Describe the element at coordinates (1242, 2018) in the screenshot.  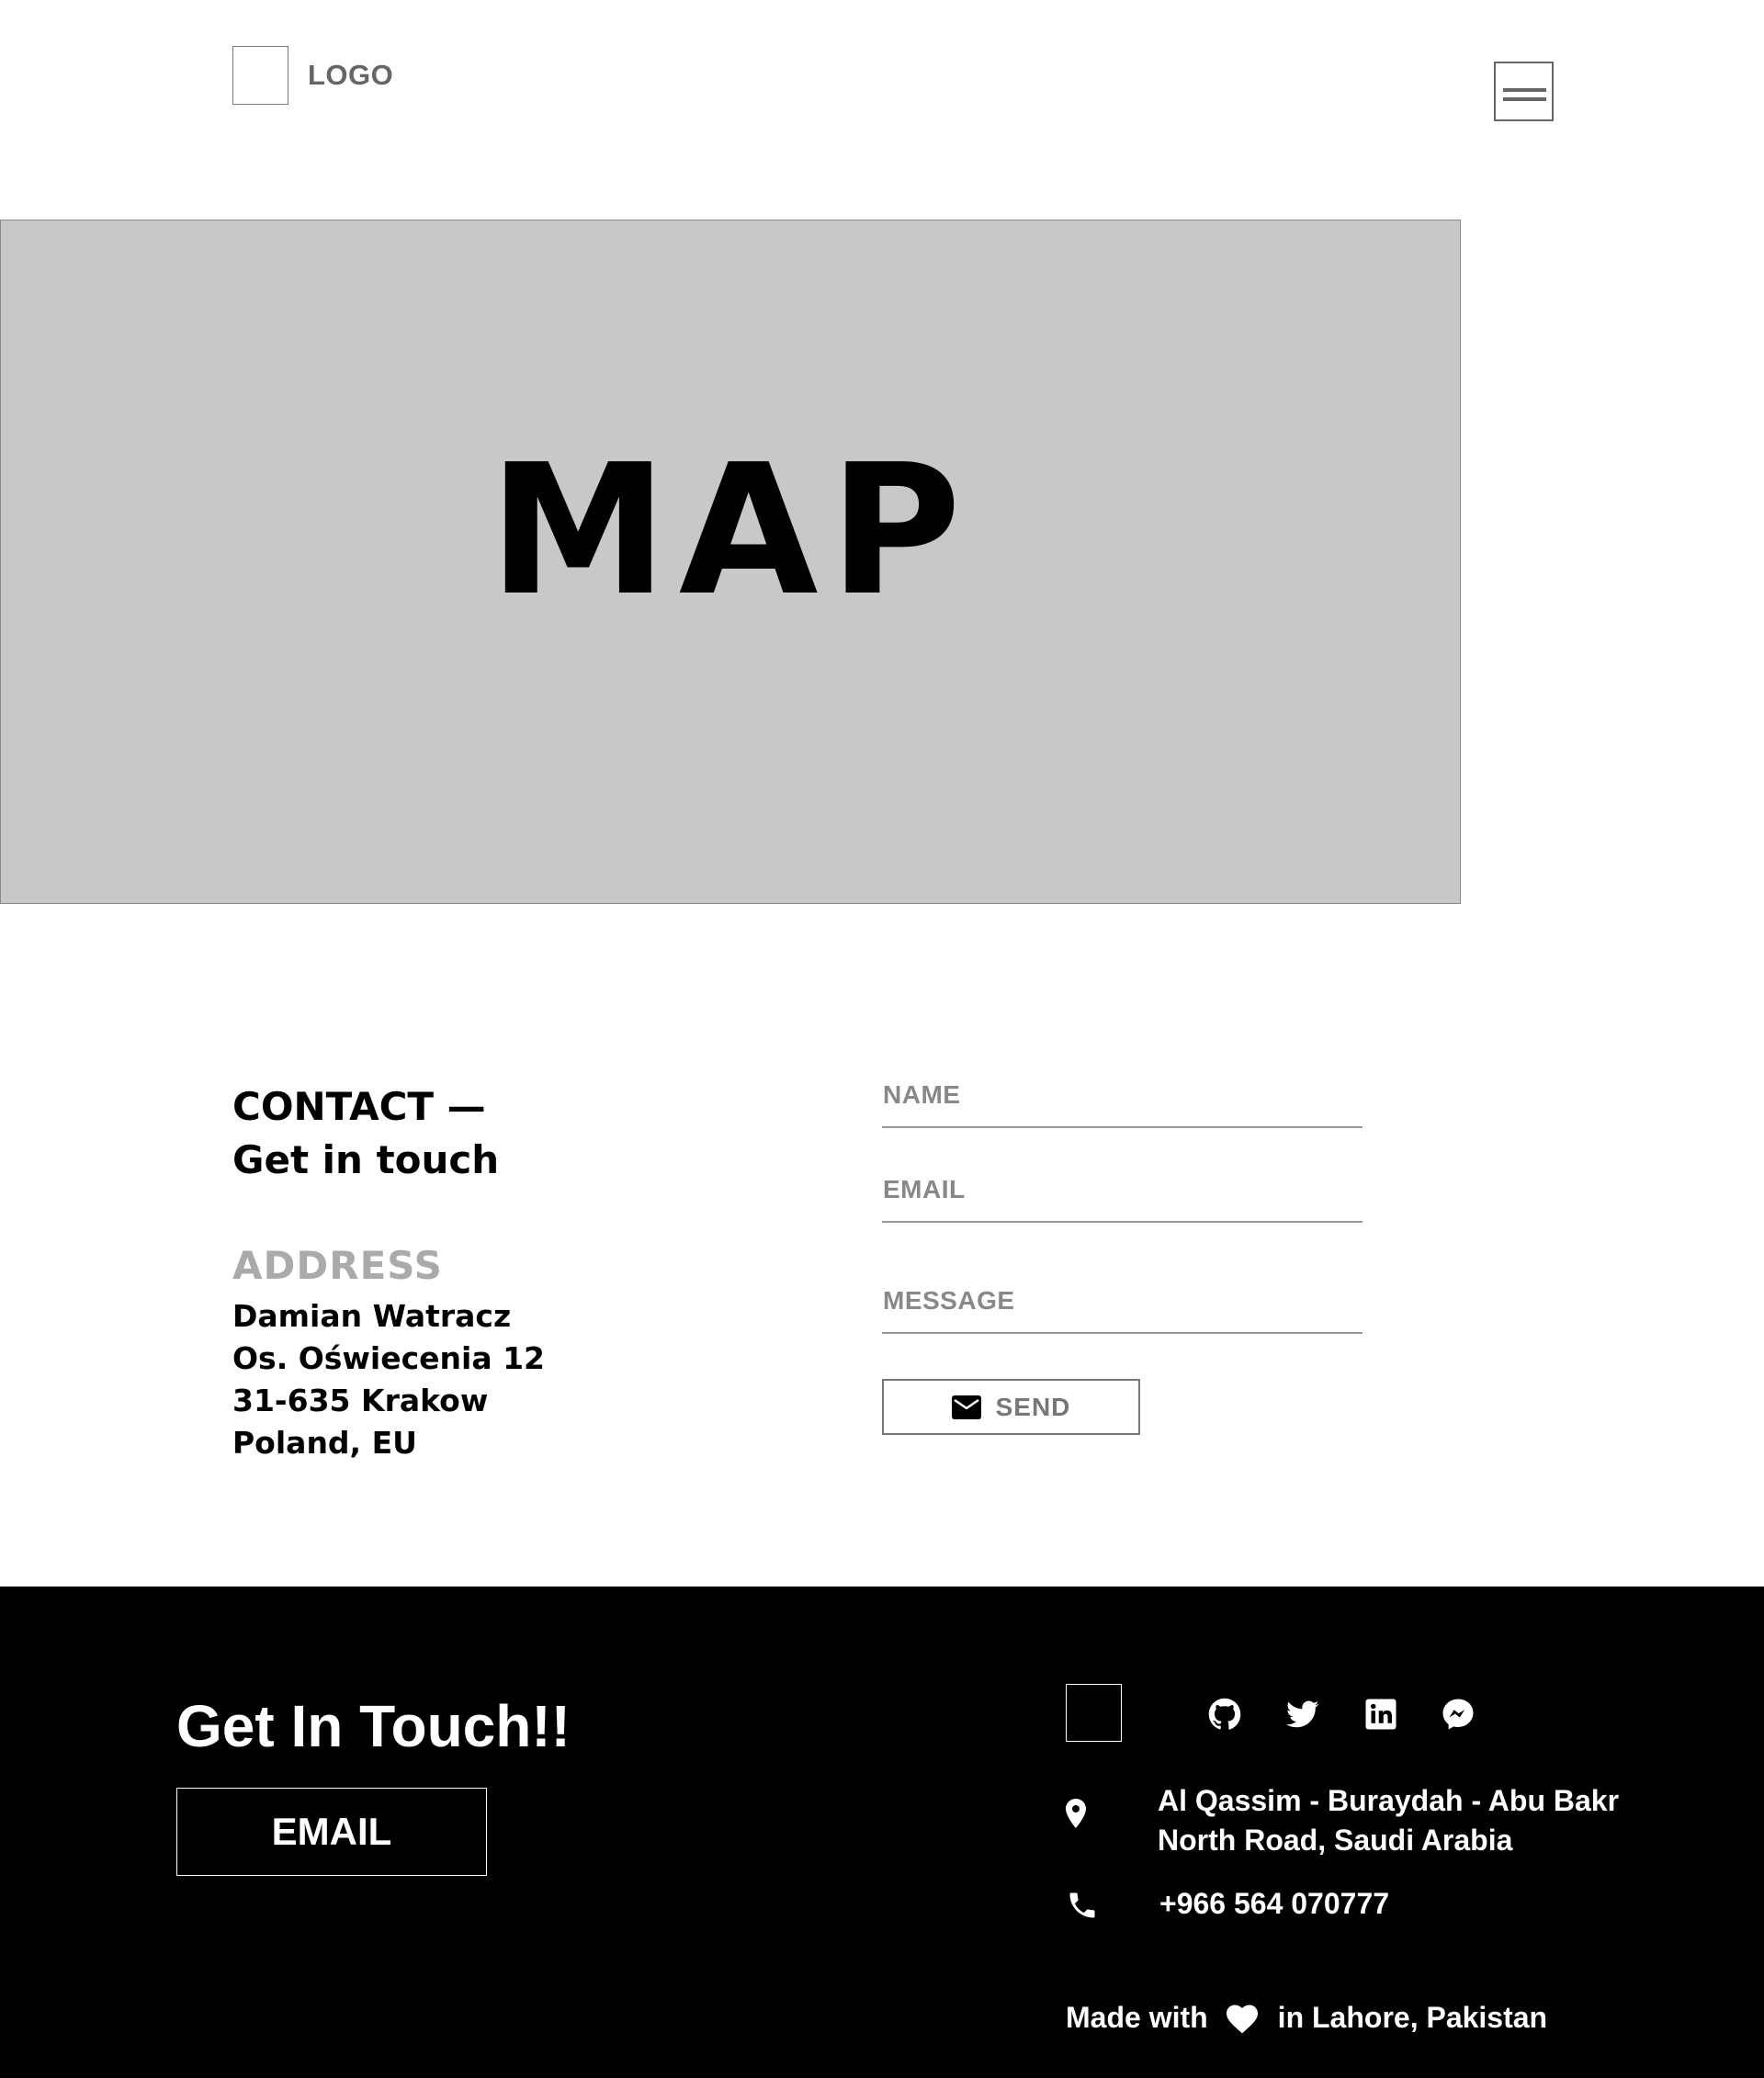
I see `heart-icon` at that location.